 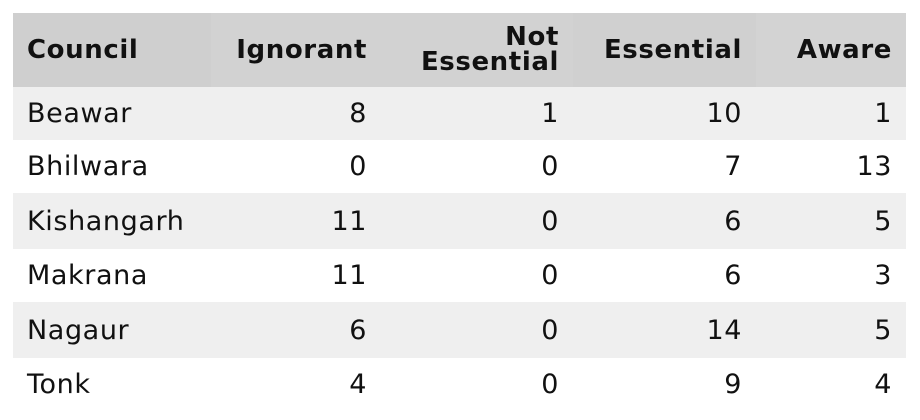 What do you see at coordinates (724, 113) in the screenshot?
I see `cell-essential: 10` at bounding box center [724, 113].